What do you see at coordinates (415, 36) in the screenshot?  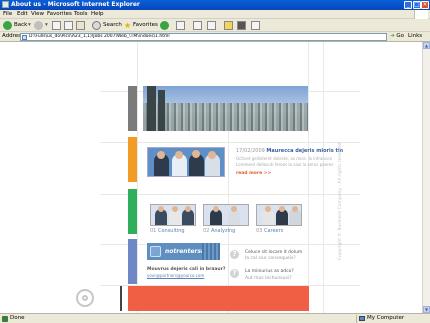 I see `links-button: Links` at bounding box center [415, 36].